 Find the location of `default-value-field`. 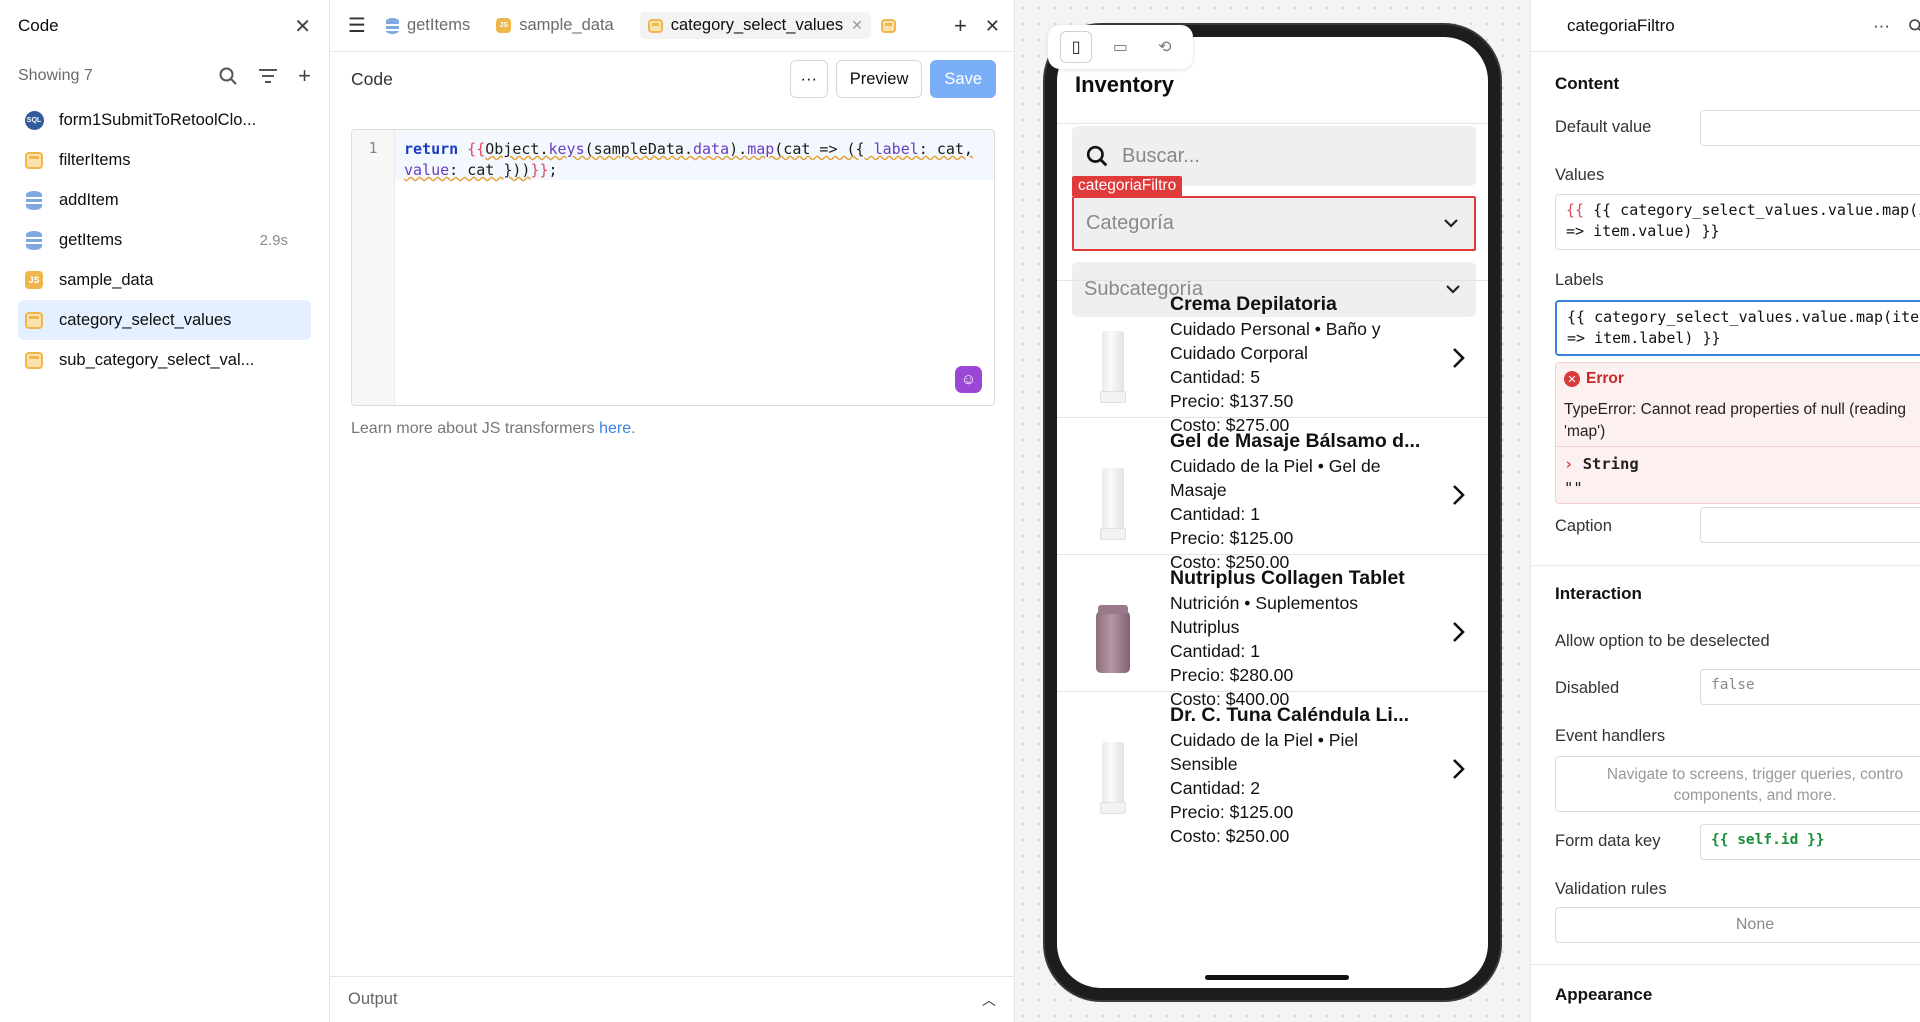

default-value-field is located at coordinates (1810, 128).